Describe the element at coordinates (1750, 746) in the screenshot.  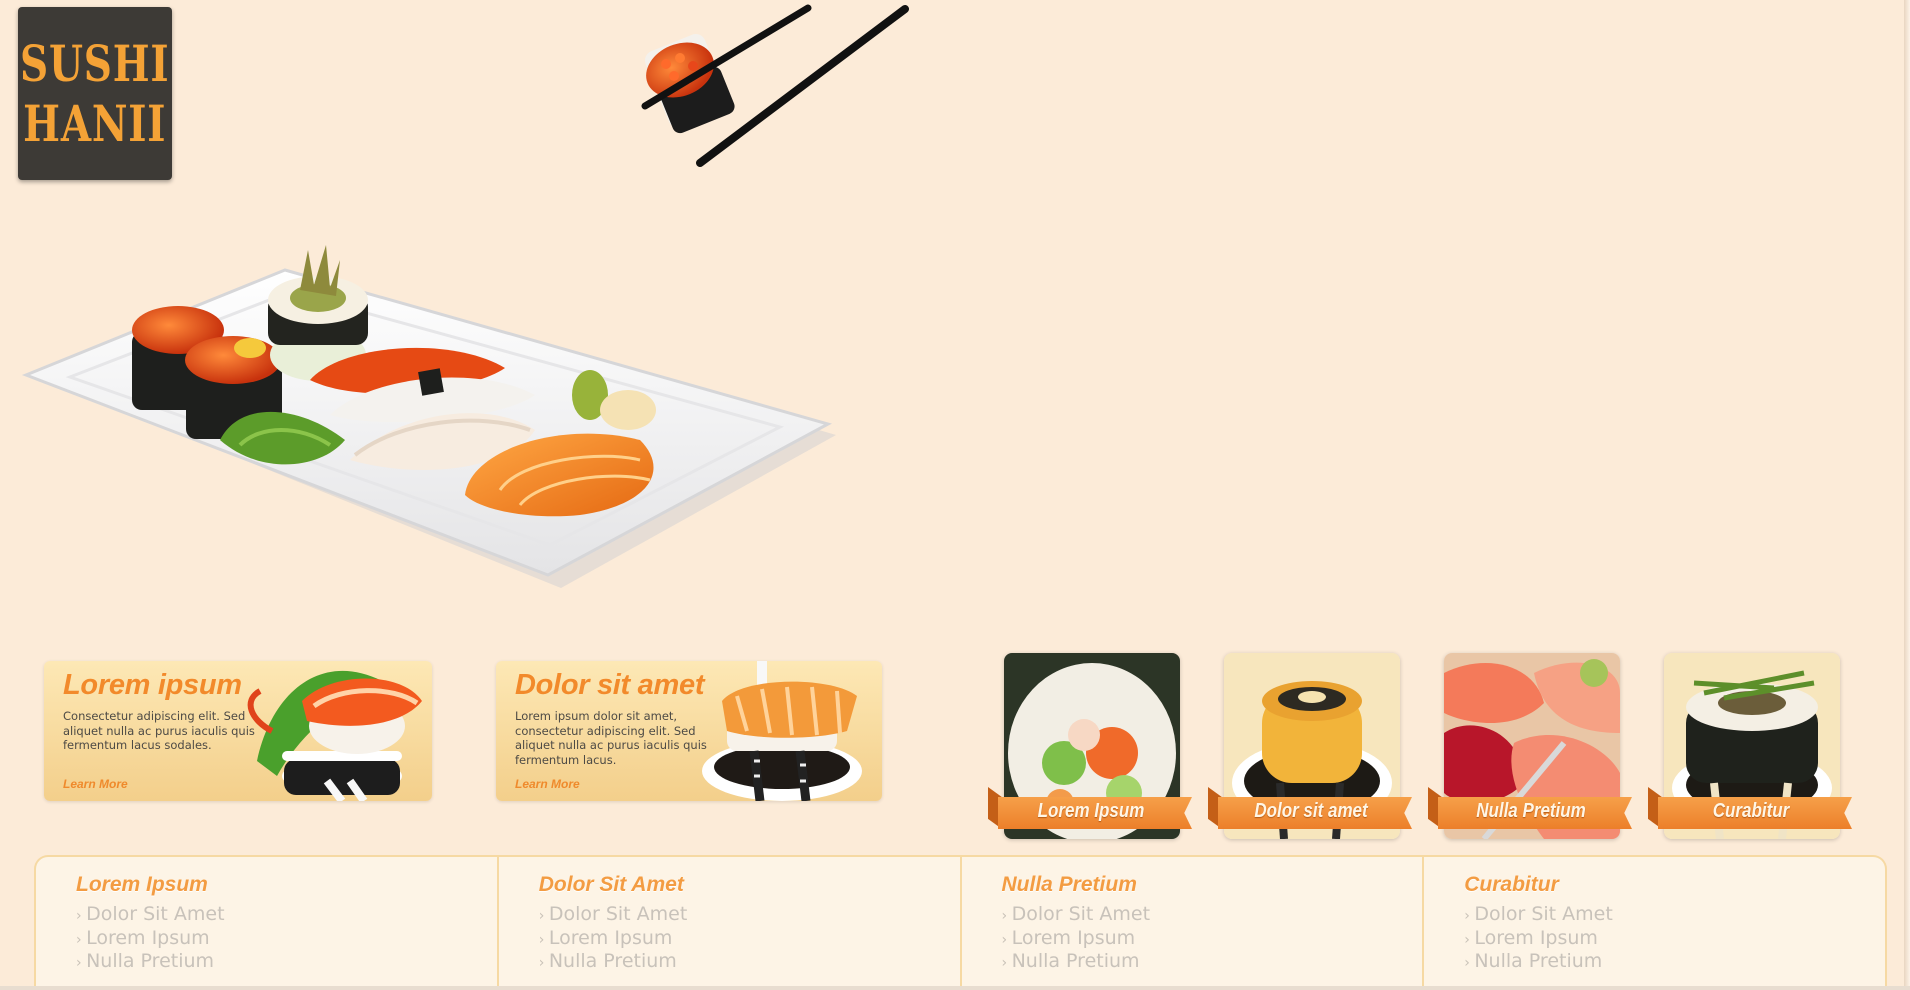
I see `menu-tile-curabitur: Curabitur` at that location.